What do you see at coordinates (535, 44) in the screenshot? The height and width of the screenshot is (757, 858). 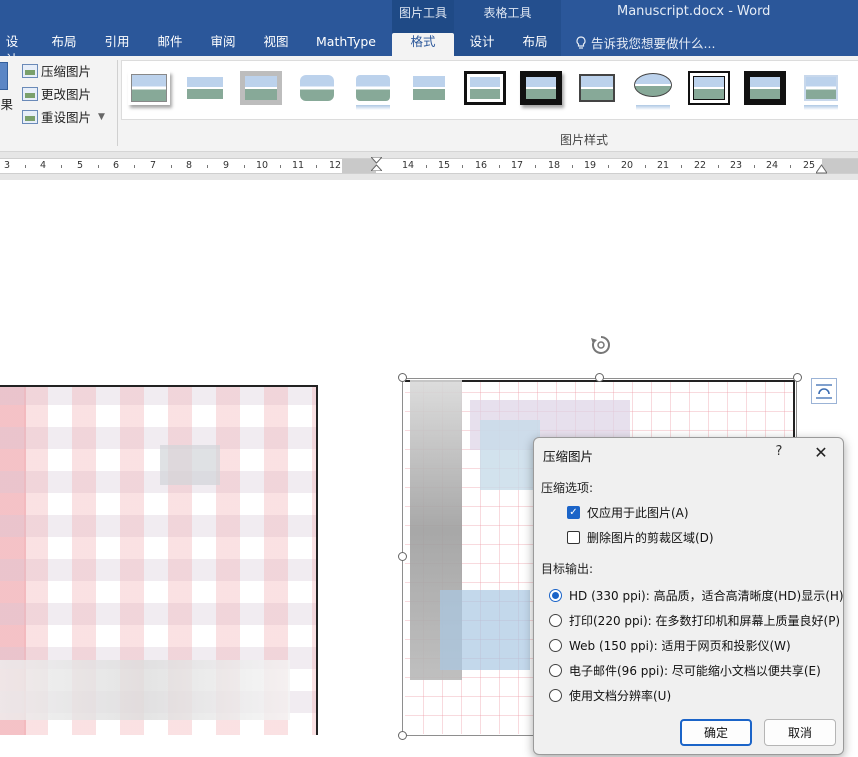 I see `tab-table-layout: 布局` at bounding box center [535, 44].